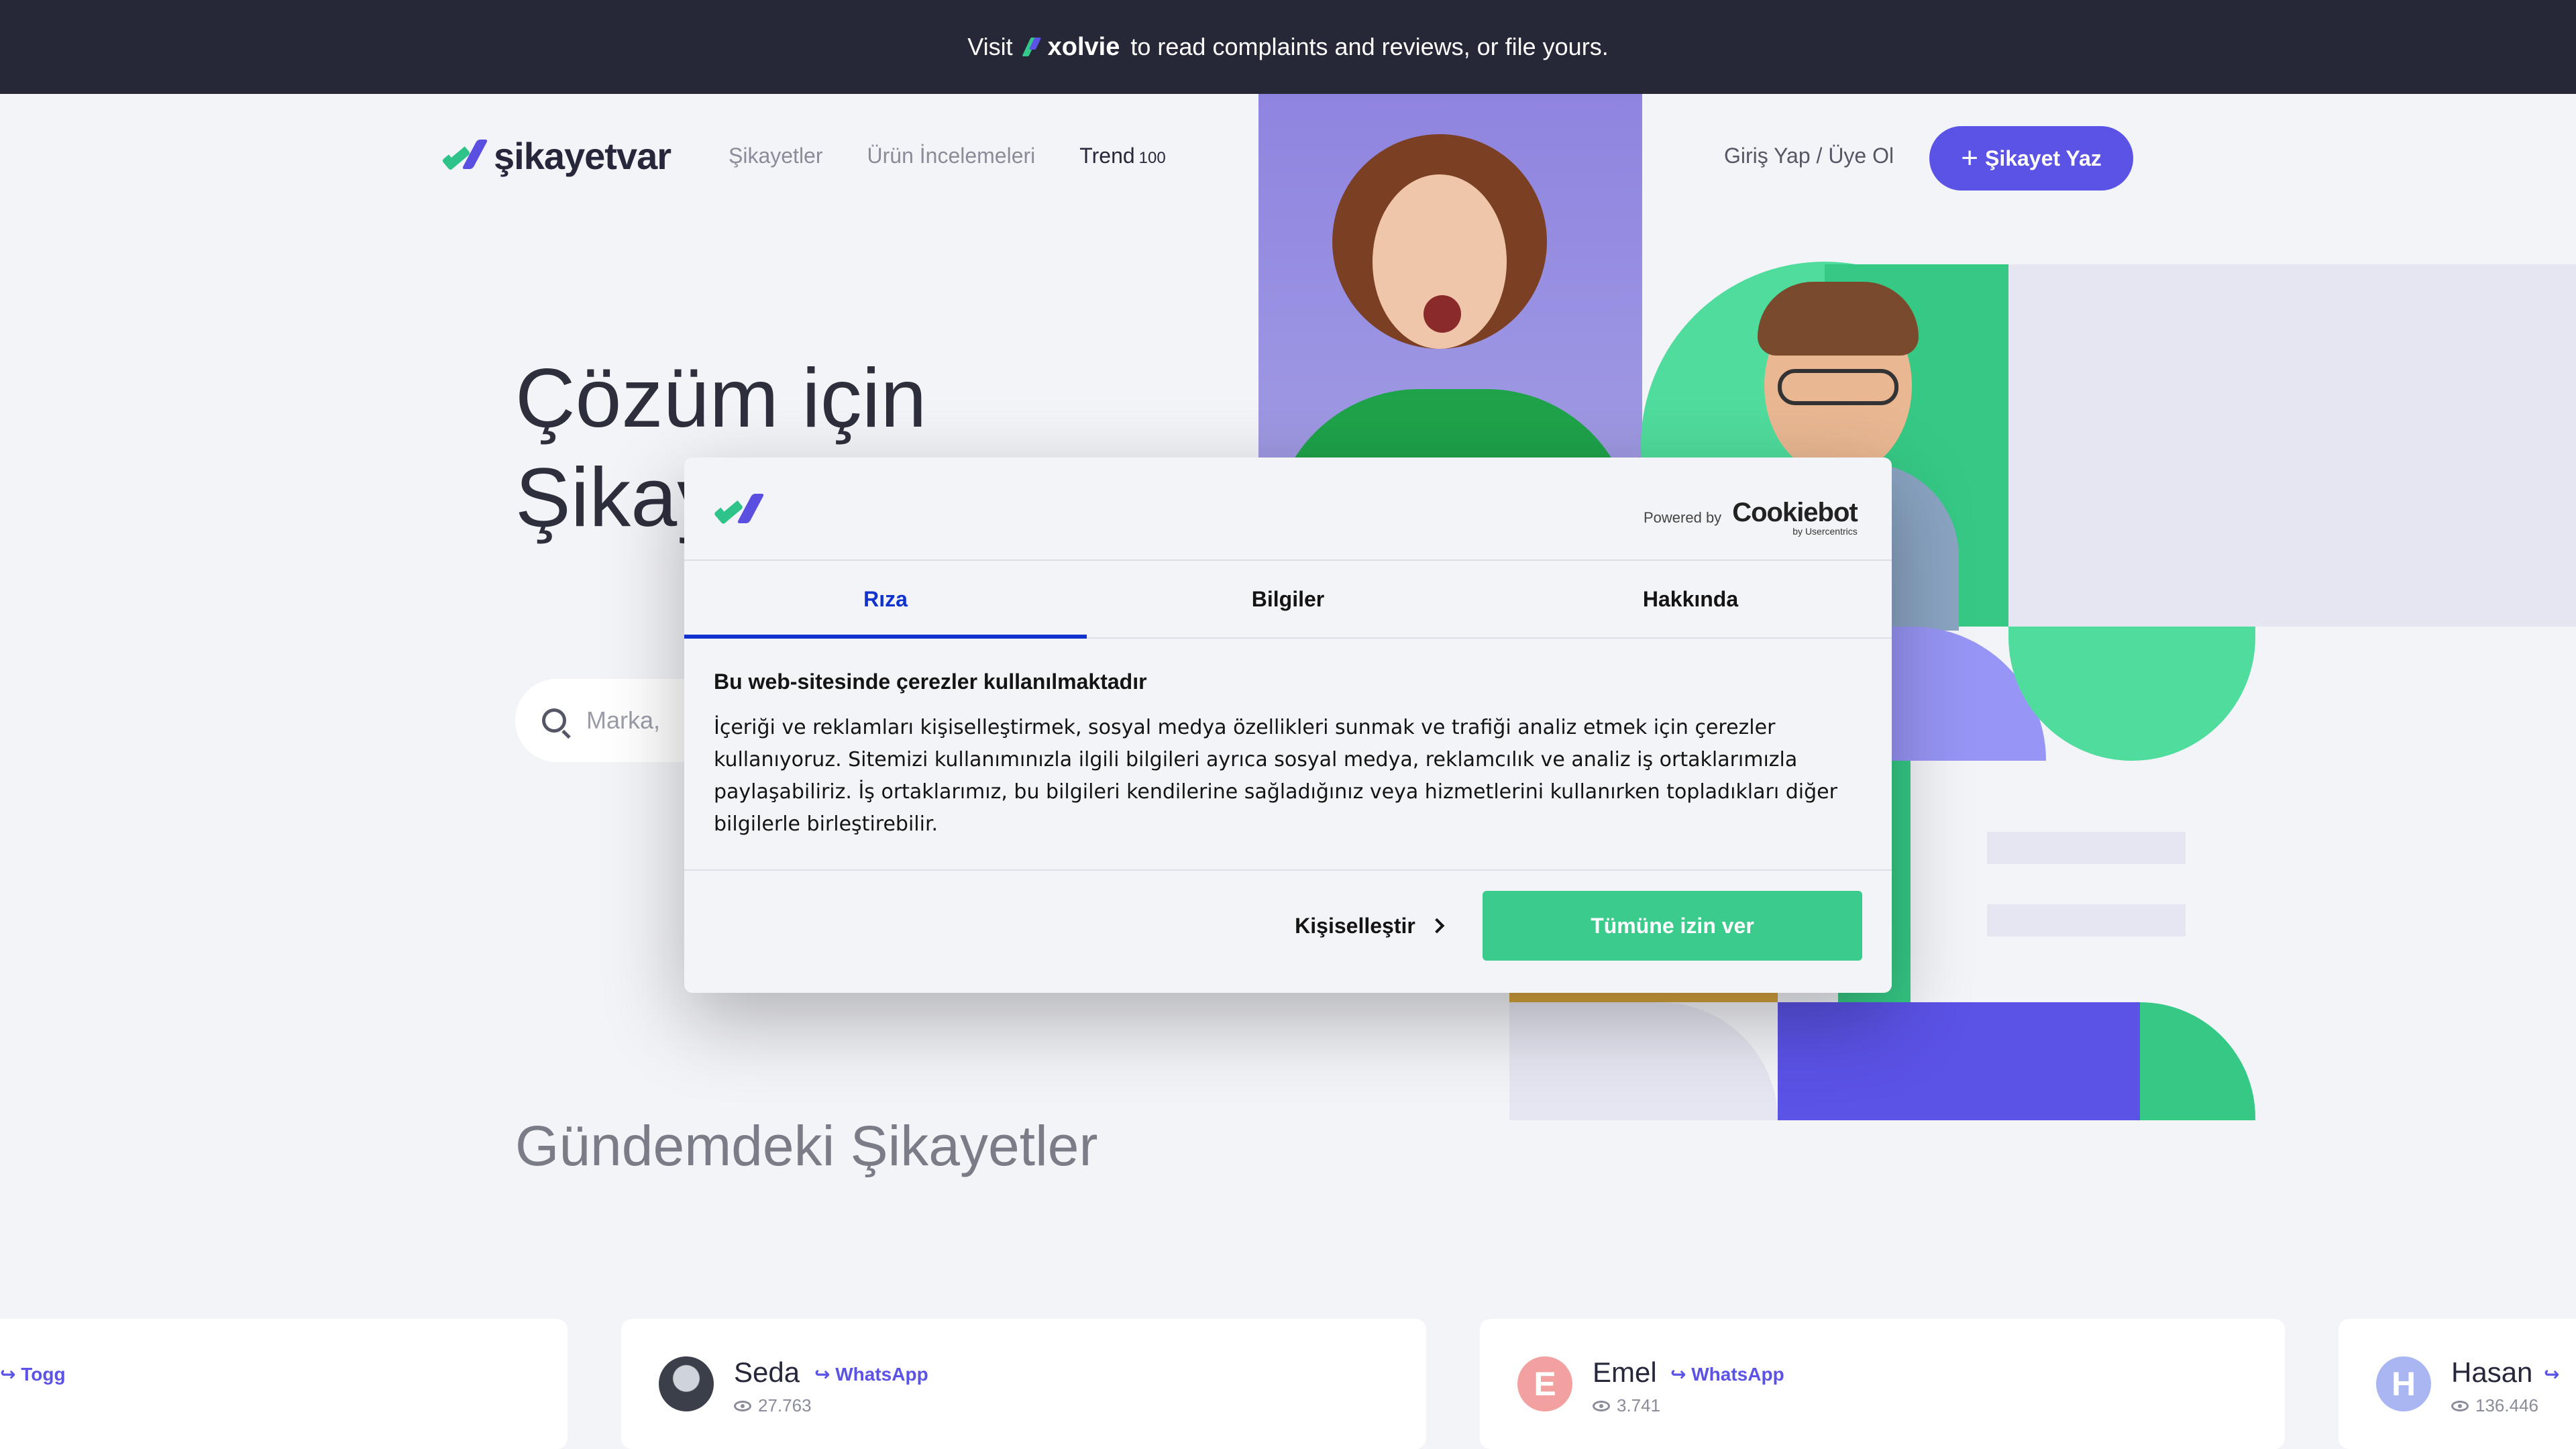 This screenshot has height=1449, width=2576. I want to click on main-nav: Şikayetler Ürün İncelemeleri Trend 100, so click(947, 156).